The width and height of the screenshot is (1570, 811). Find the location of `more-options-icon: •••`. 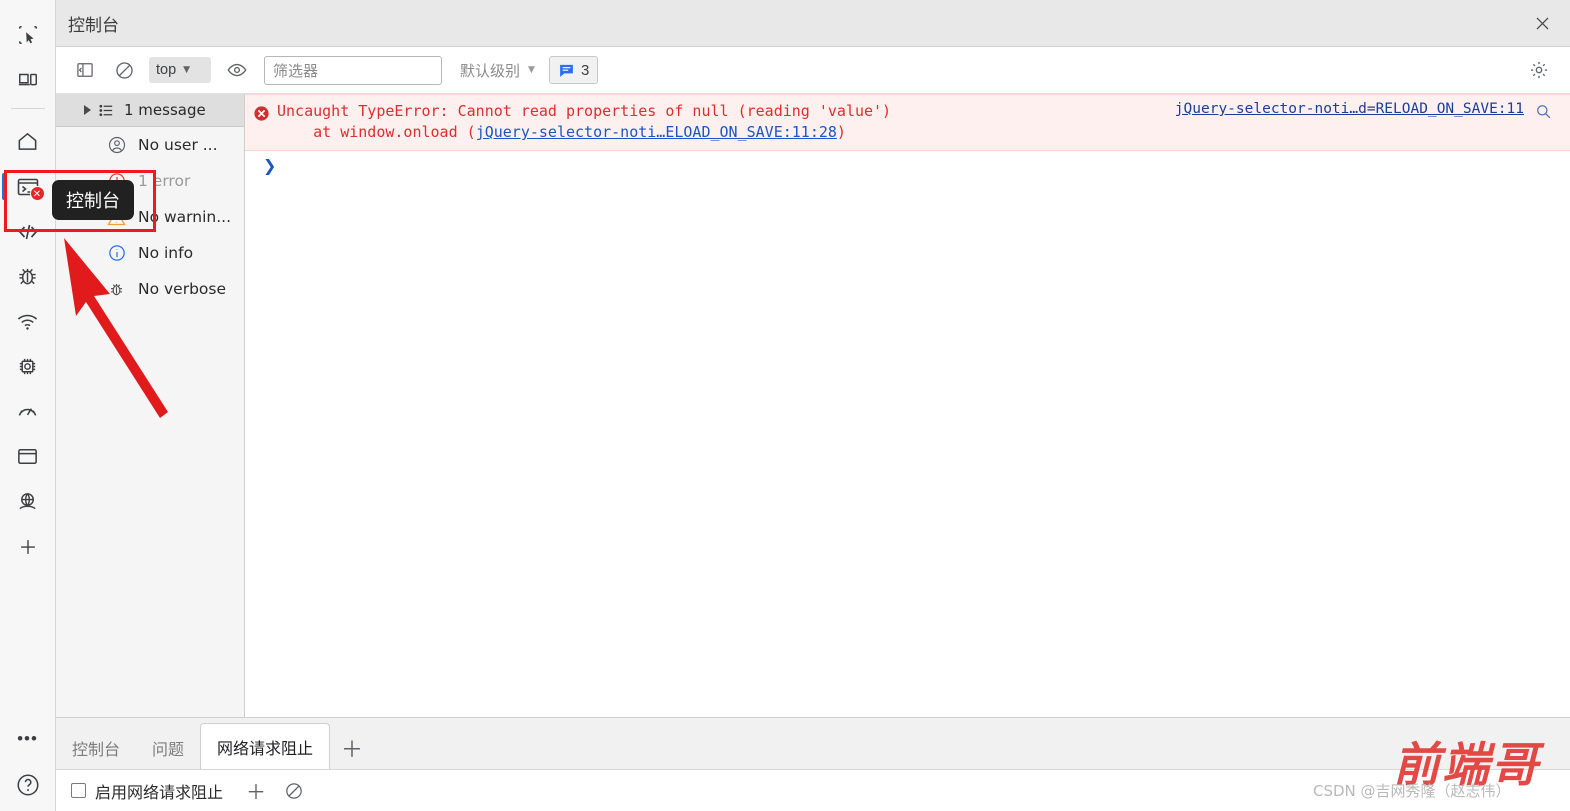

more-options-icon: ••• is located at coordinates (28, 739).